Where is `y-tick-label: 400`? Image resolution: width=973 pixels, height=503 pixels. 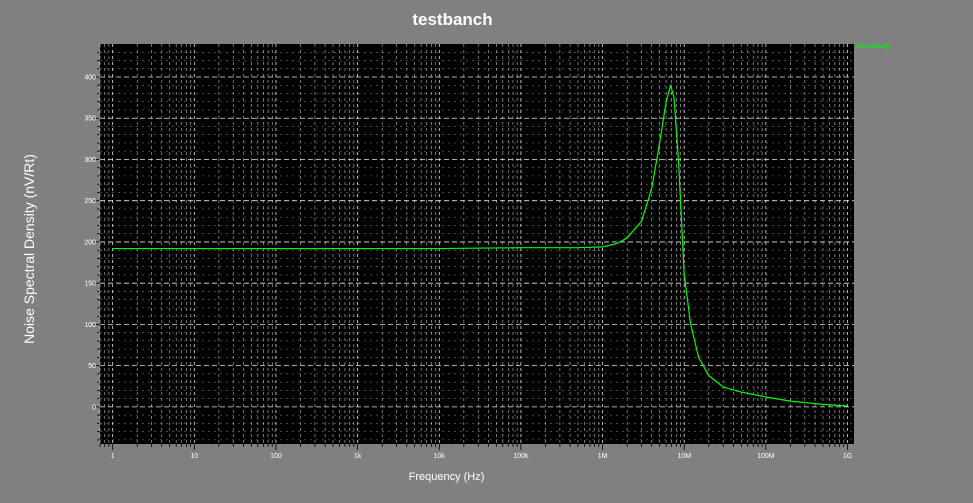
y-tick-label: 400 is located at coordinates (90, 77).